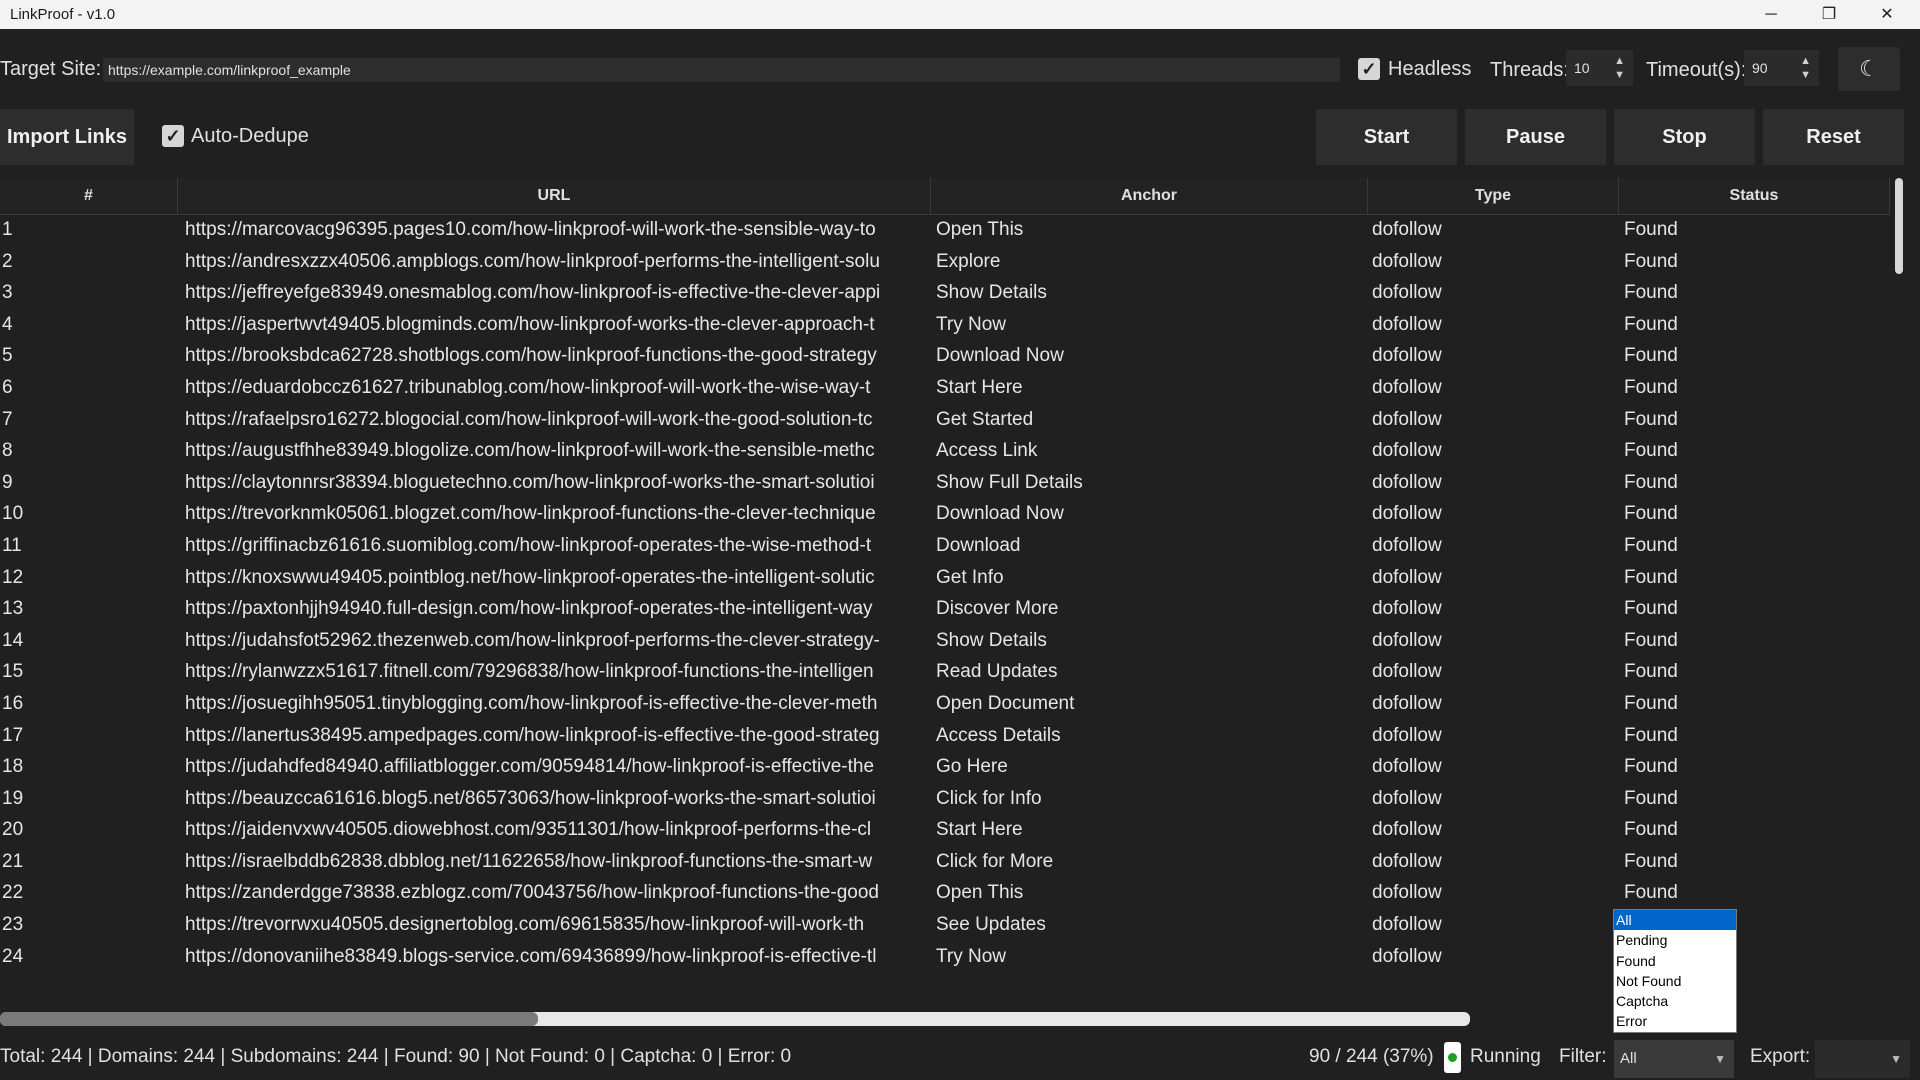 This screenshot has width=1920, height=1080. What do you see at coordinates (1675, 940) in the screenshot?
I see `filter-option: Pending` at bounding box center [1675, 940].